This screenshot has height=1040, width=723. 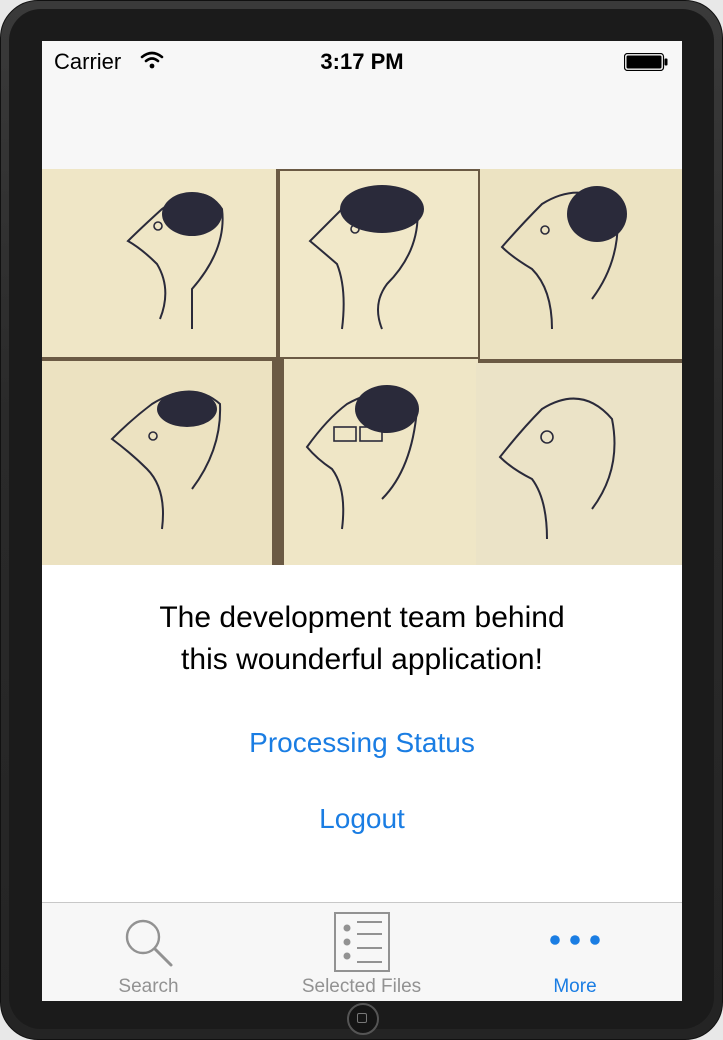 I want to click on tab-selected-files-label: Selected Files, so click(x=361, y=986).